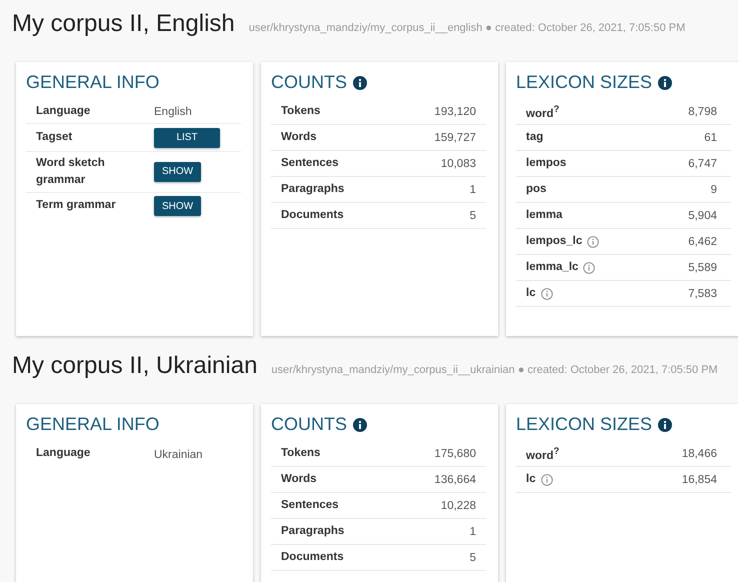 The width and height of the screenshot is (738, 582). I want to click on row-value: 7,583, so click(702, 294).